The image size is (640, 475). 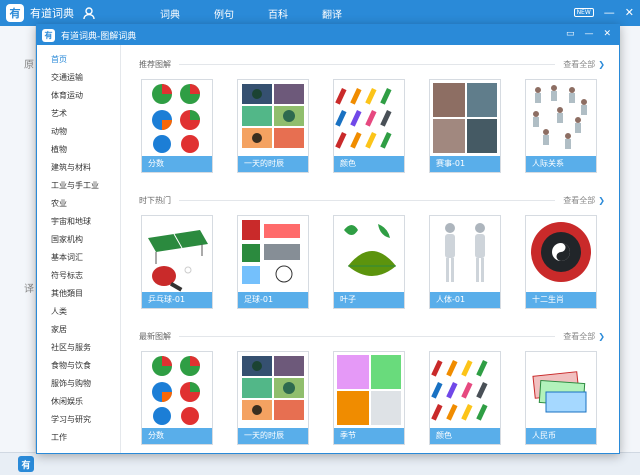 I want to click on section-header-recommended: 推荐图解 查看全部 ❯, so click(x=372, y=64).